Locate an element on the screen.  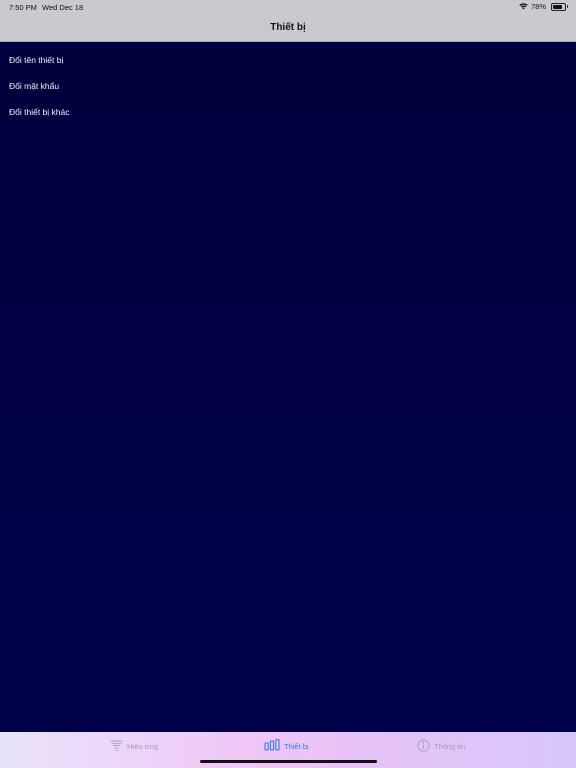
page-title: Thiết bị is located at coordinates (288, 27).